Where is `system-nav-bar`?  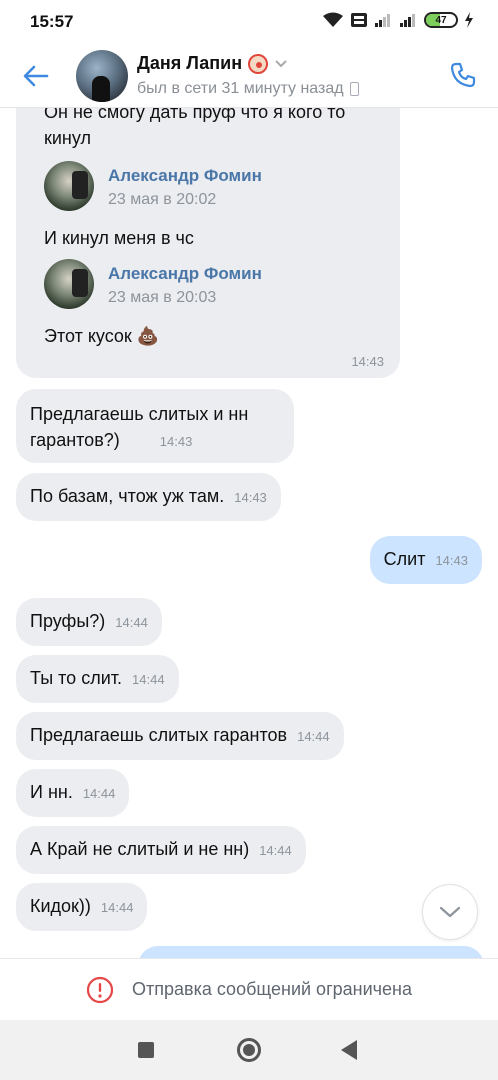
system-nav-bar is located at coordinates (249, 1050).